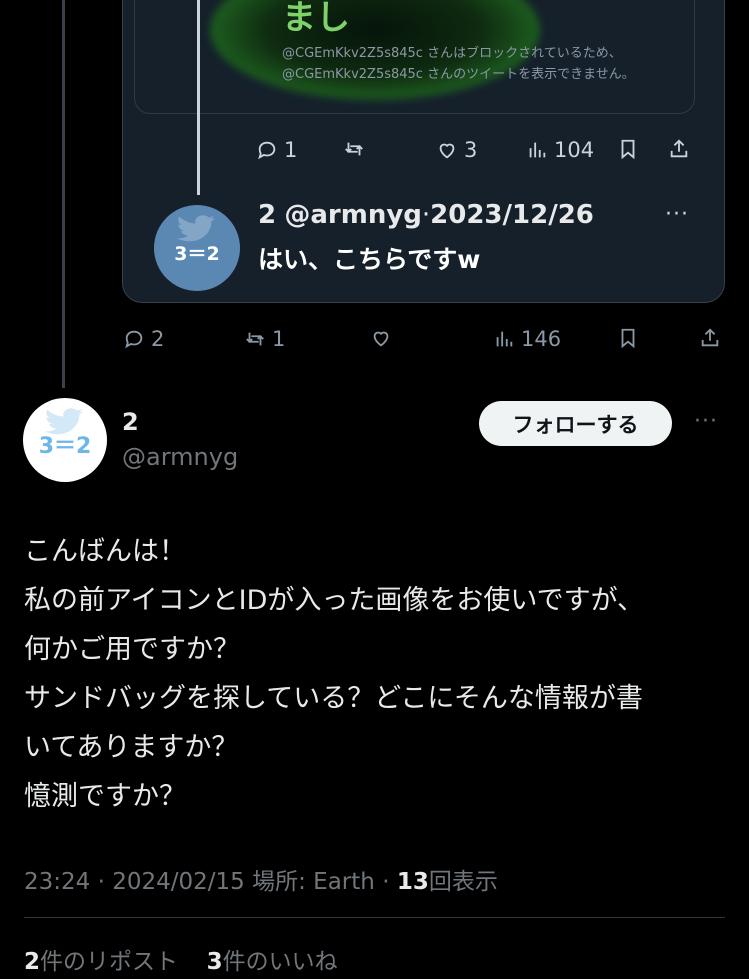  What do you see at coordinates (105, 551) in the screenshot?
I see `tweet-line: こんばんは！` at bounding box center [105, 551].